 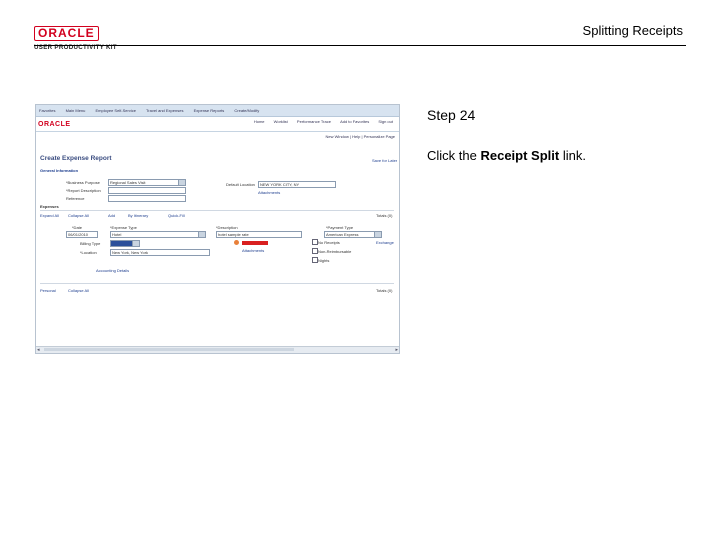 I want to click on instruction-suffix: link., so click(x=572, y=155).